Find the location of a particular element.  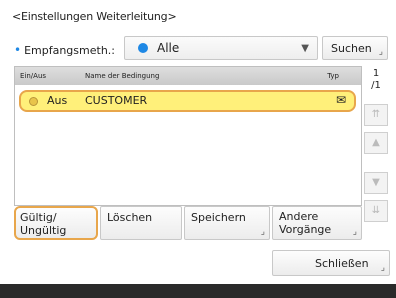

row-name: CUSTOMER is located at coordinates (116, 100).